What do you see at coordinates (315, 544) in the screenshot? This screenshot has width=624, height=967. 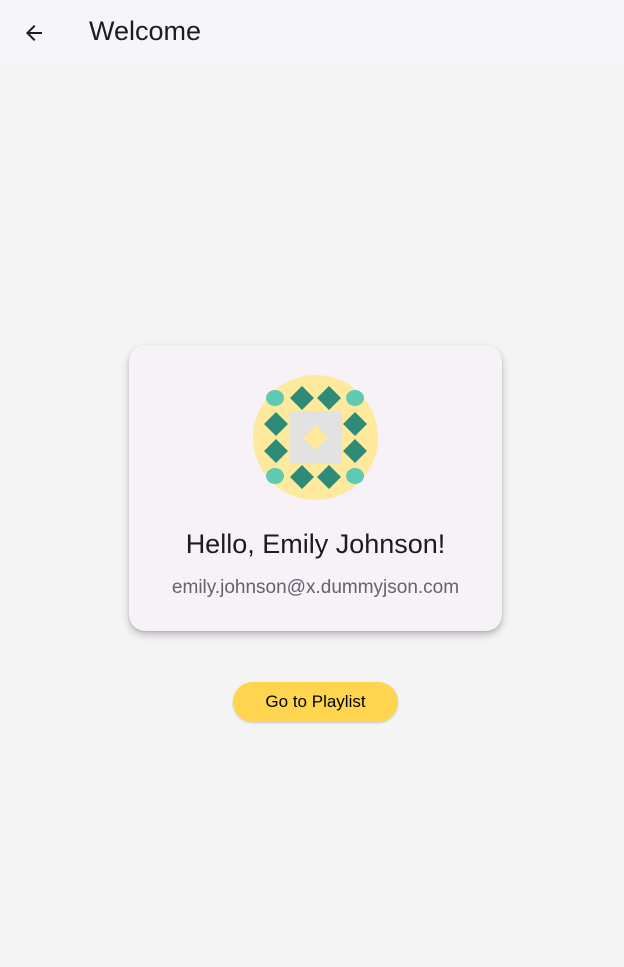 I see `greeting-text: Hello, Emily Johnson!` at bounding box center [315, 544].